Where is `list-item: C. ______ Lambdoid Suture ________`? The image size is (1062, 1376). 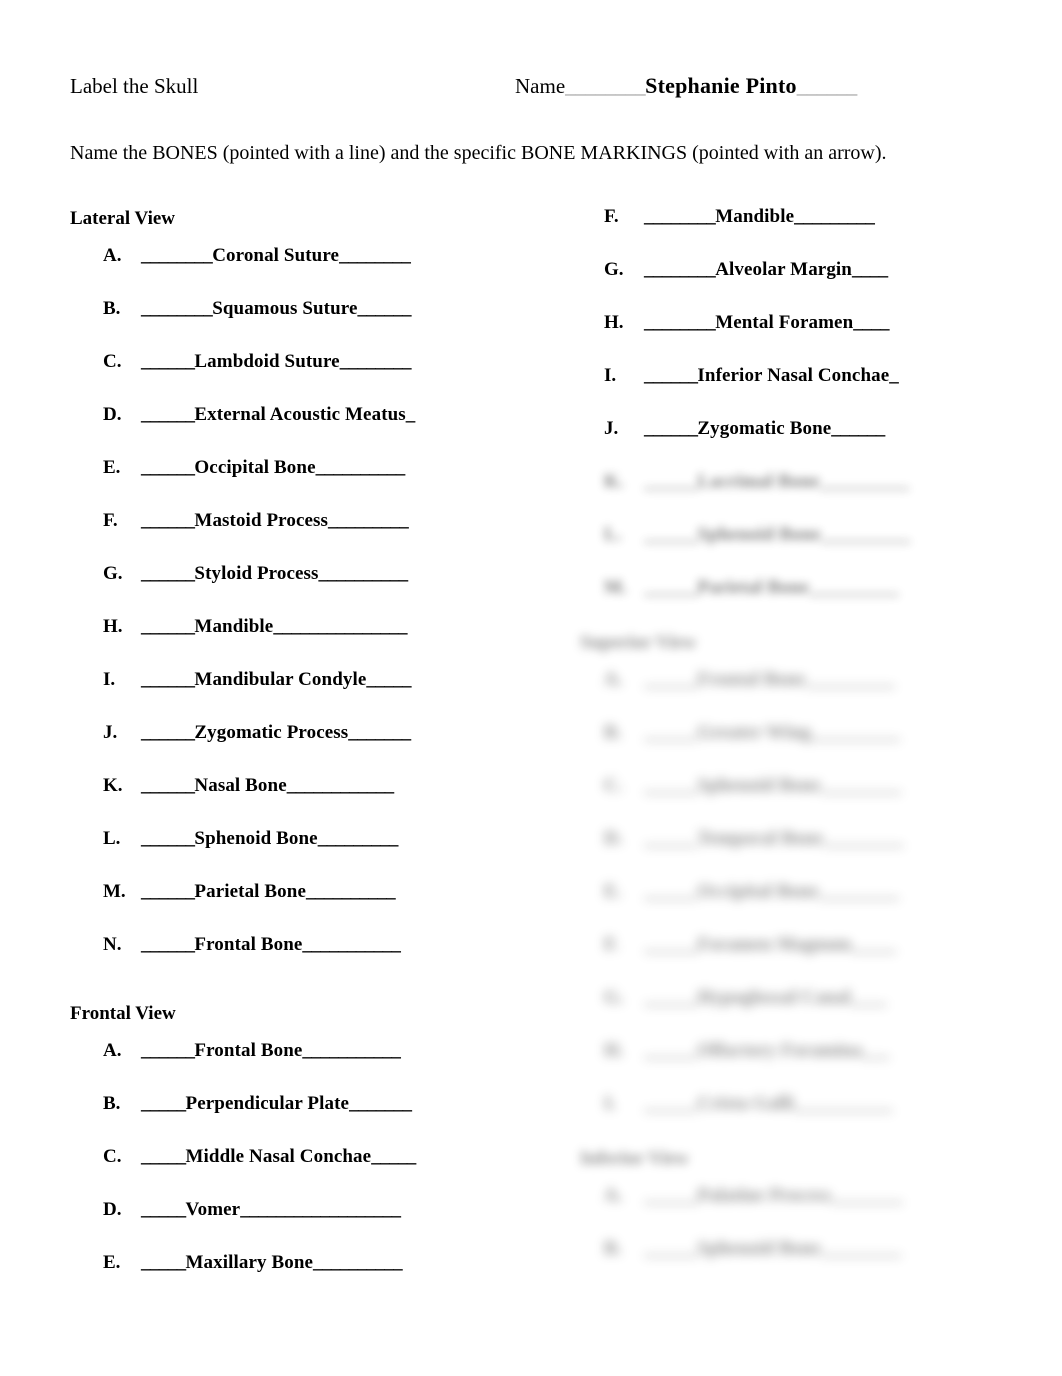
list-item: C. ______ Lambdoid Suture ________ is located at coordinates (290, 377).